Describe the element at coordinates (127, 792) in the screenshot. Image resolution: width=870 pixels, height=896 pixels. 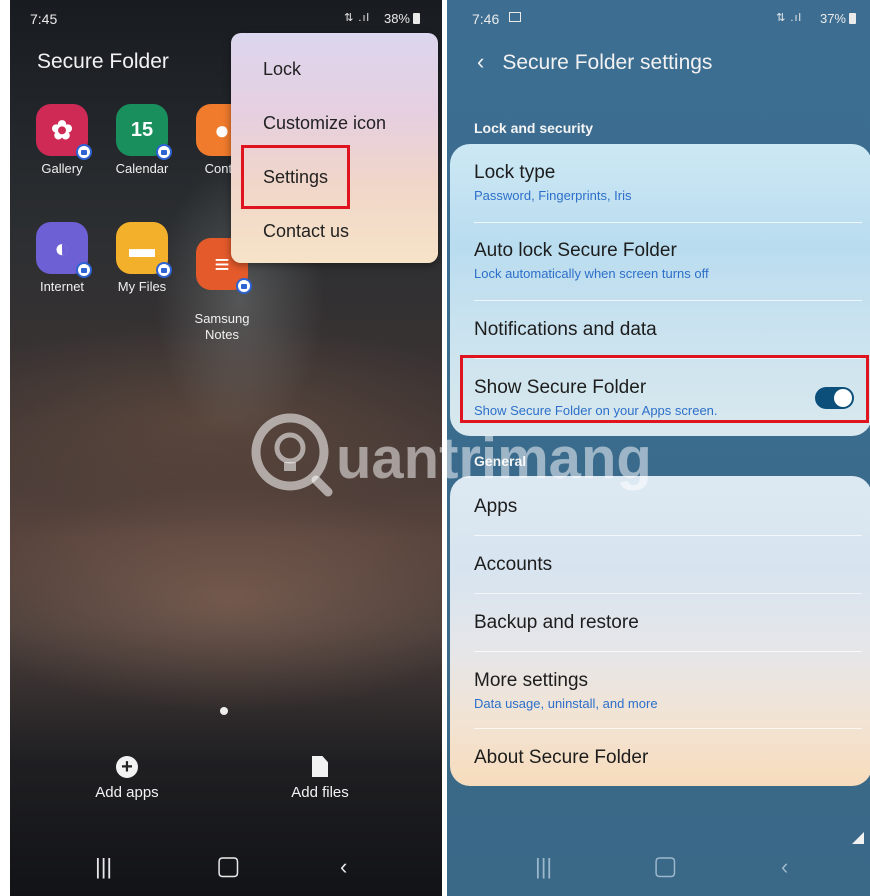
I see `add-apps-label: Add apps` at that location.